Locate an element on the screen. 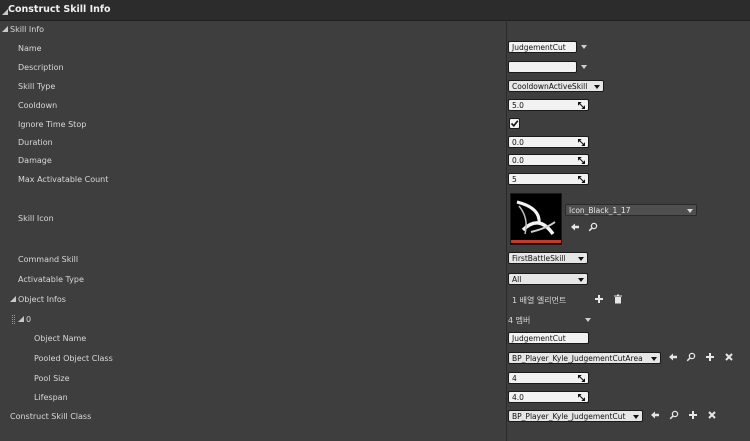  lifespan-input: 4.0 is located at coordinates (548, 397).